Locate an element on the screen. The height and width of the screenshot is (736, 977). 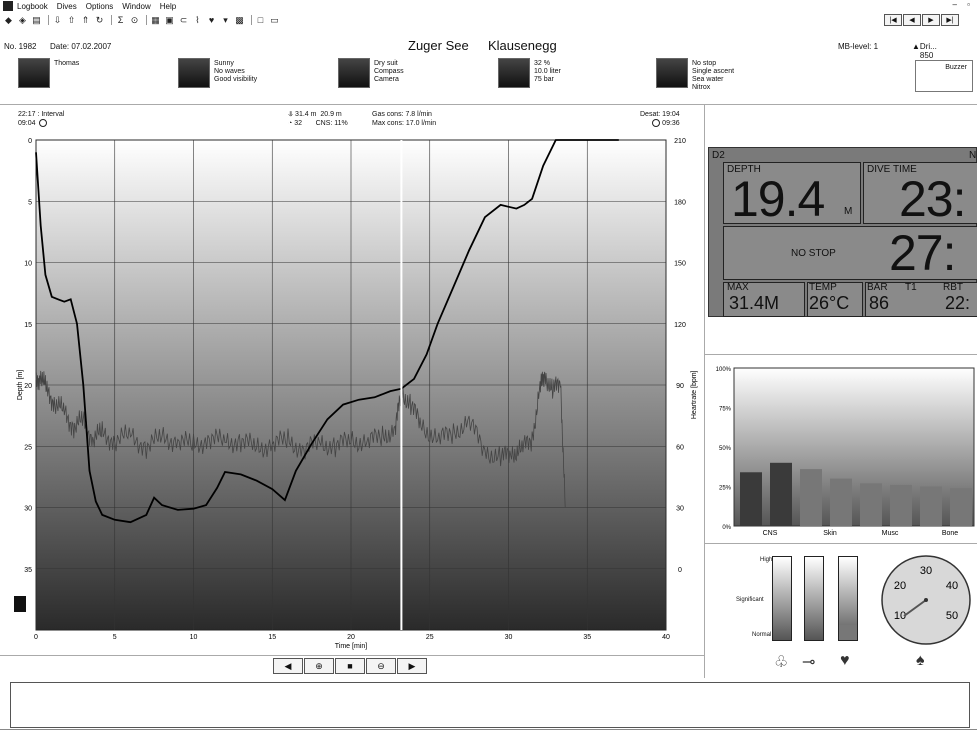
scroll-left-button: ◀ is located at coordinates (288, 666).